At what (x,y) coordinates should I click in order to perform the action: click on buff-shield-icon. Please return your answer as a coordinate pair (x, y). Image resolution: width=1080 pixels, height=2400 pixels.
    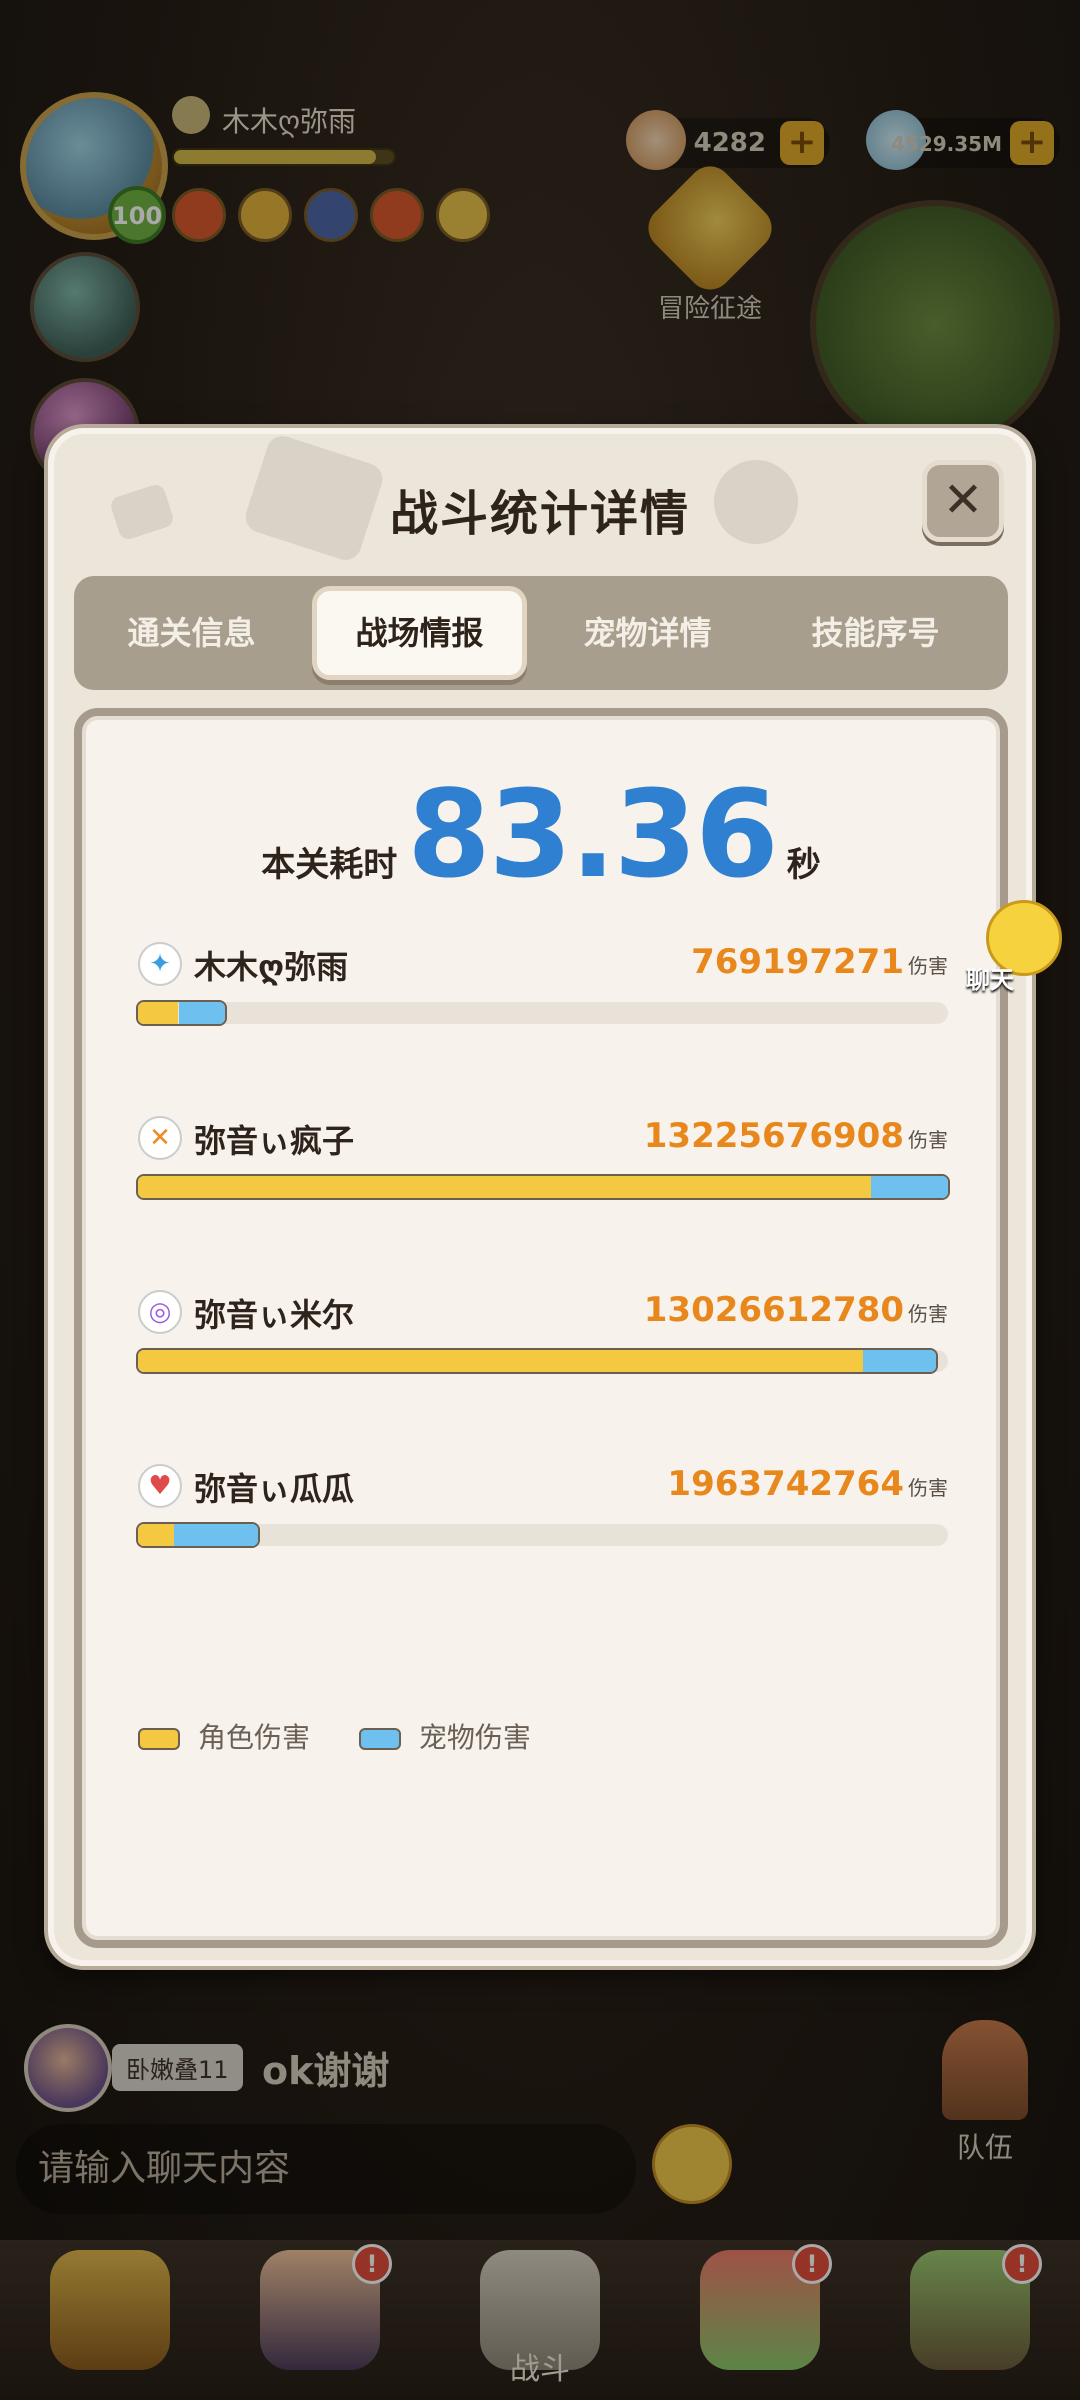
    Looking at the image, I should click on (331, 215).